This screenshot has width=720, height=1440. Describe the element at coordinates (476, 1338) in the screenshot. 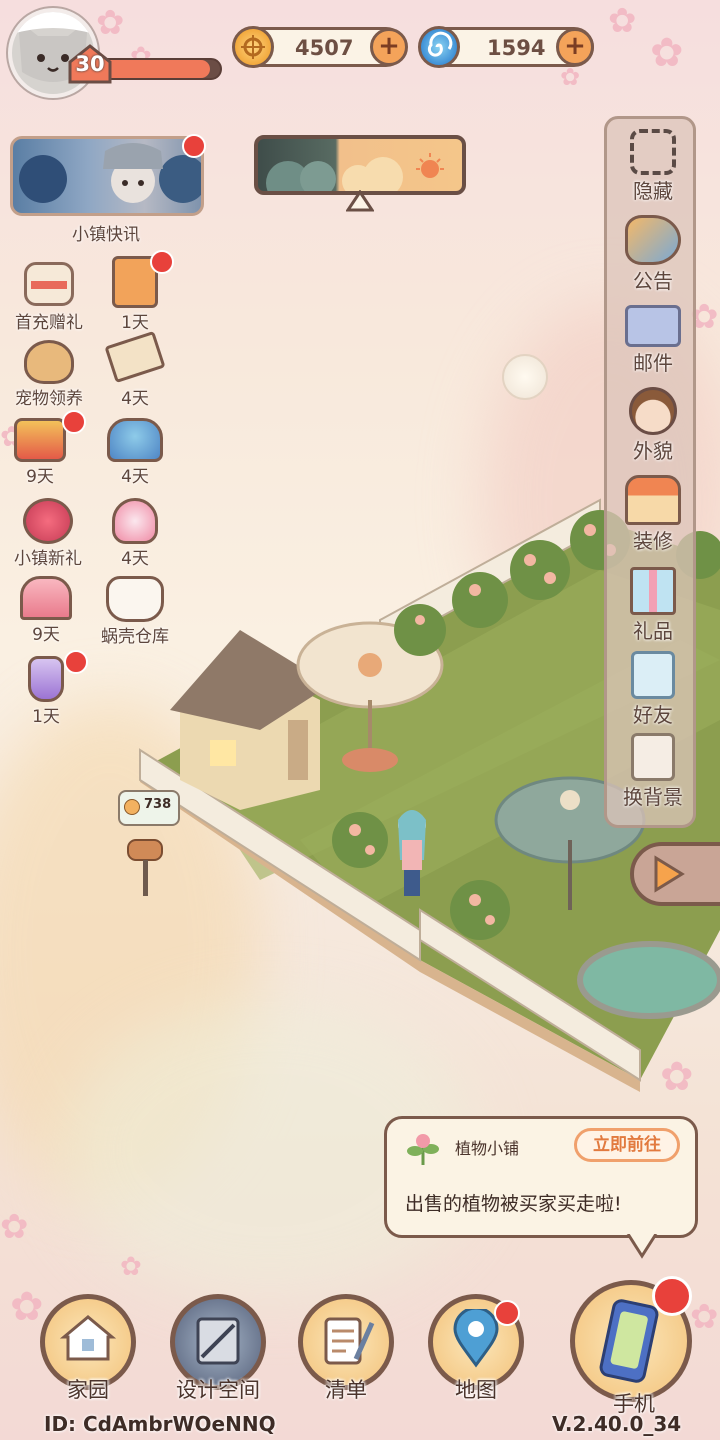

I see `map-pin-icon` at that location.